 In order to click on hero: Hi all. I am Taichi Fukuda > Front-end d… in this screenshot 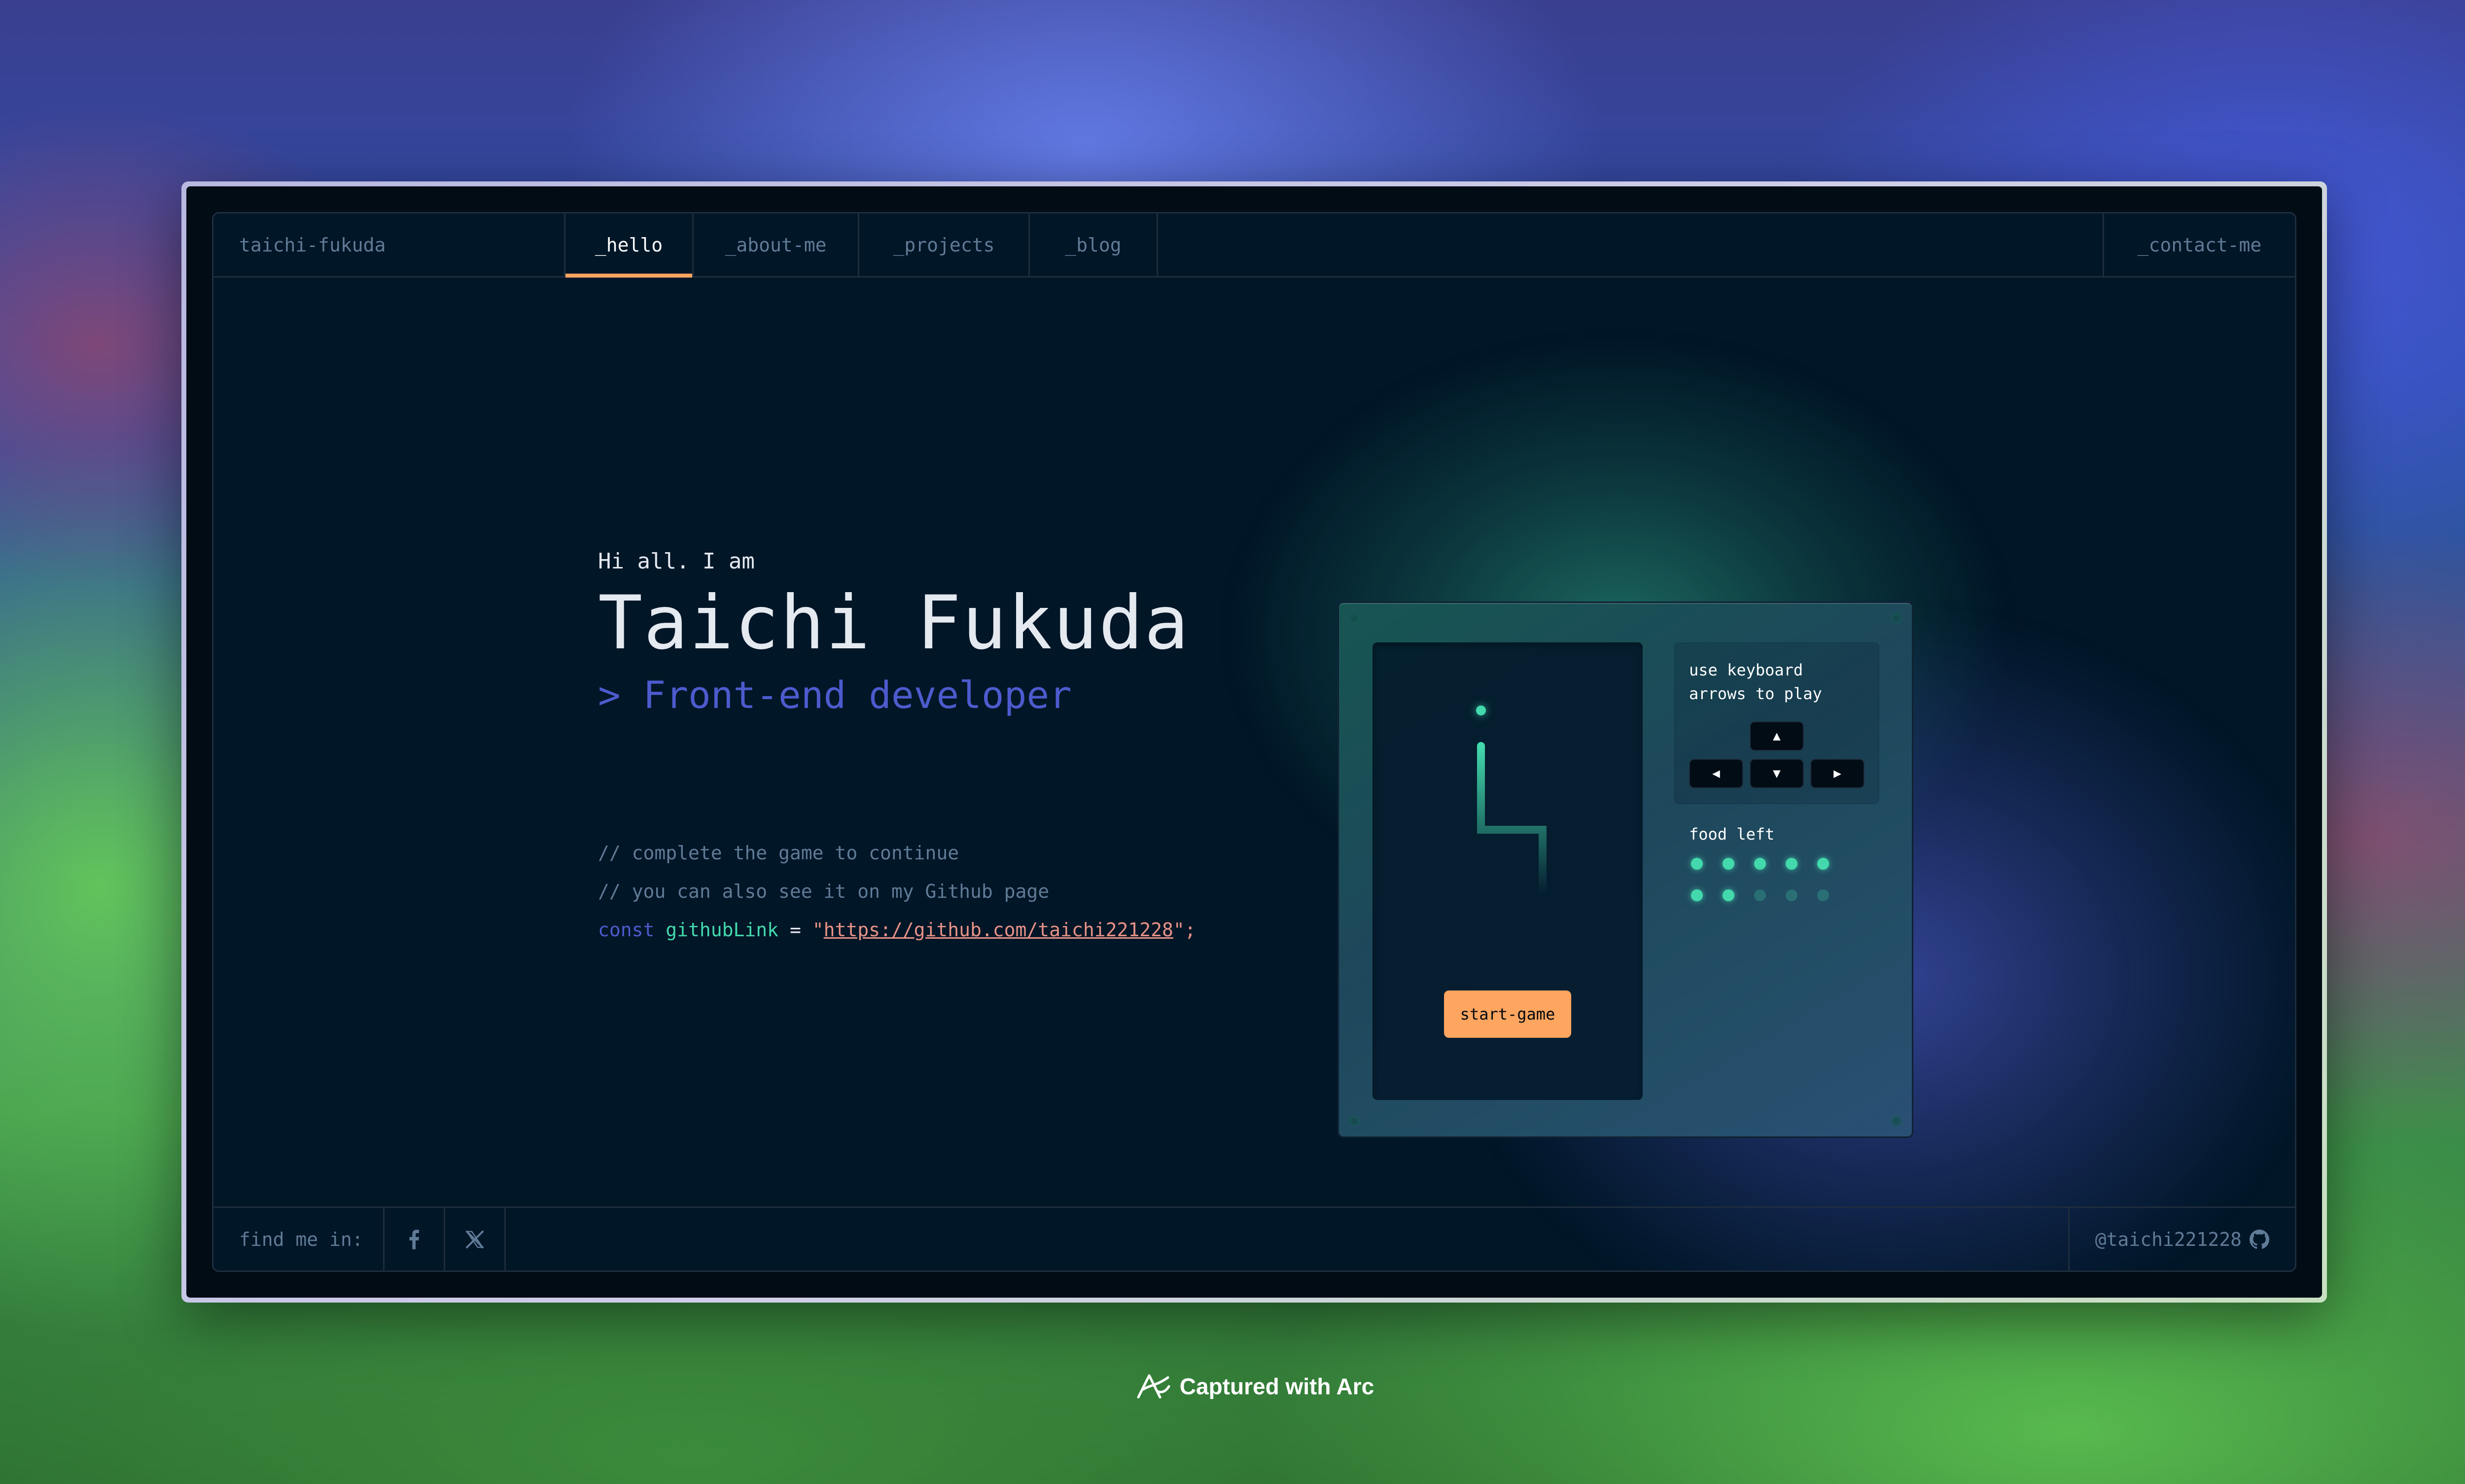, I will do `click(894, 633)`.